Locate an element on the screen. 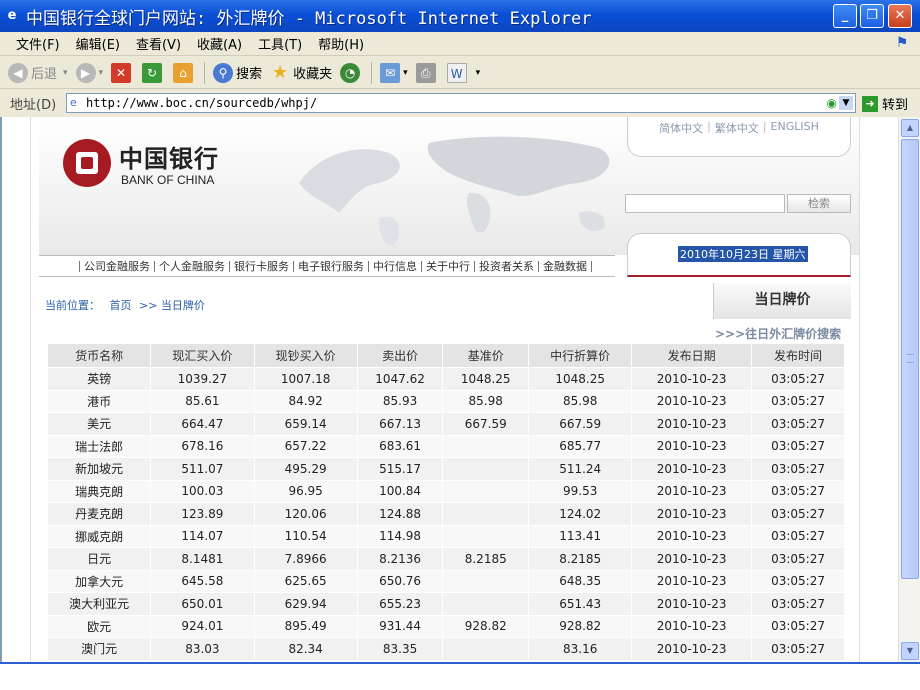 Image resolution: width=920 pixels, height=690 pixels. currency-name-cell: 加拿大元 is located at coordinates (99, 581).